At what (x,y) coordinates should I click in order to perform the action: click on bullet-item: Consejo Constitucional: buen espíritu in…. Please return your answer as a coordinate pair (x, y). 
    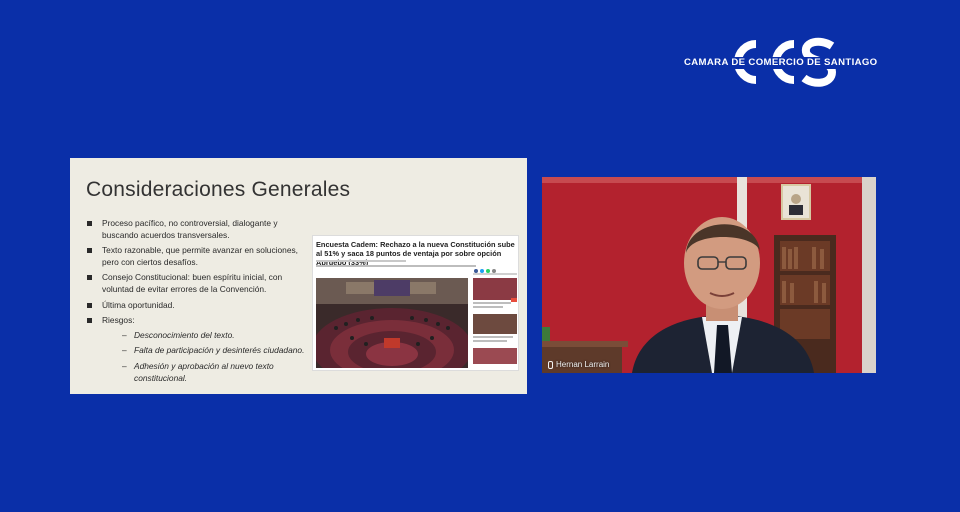
    Looking at the image, I should click on (196, 283).